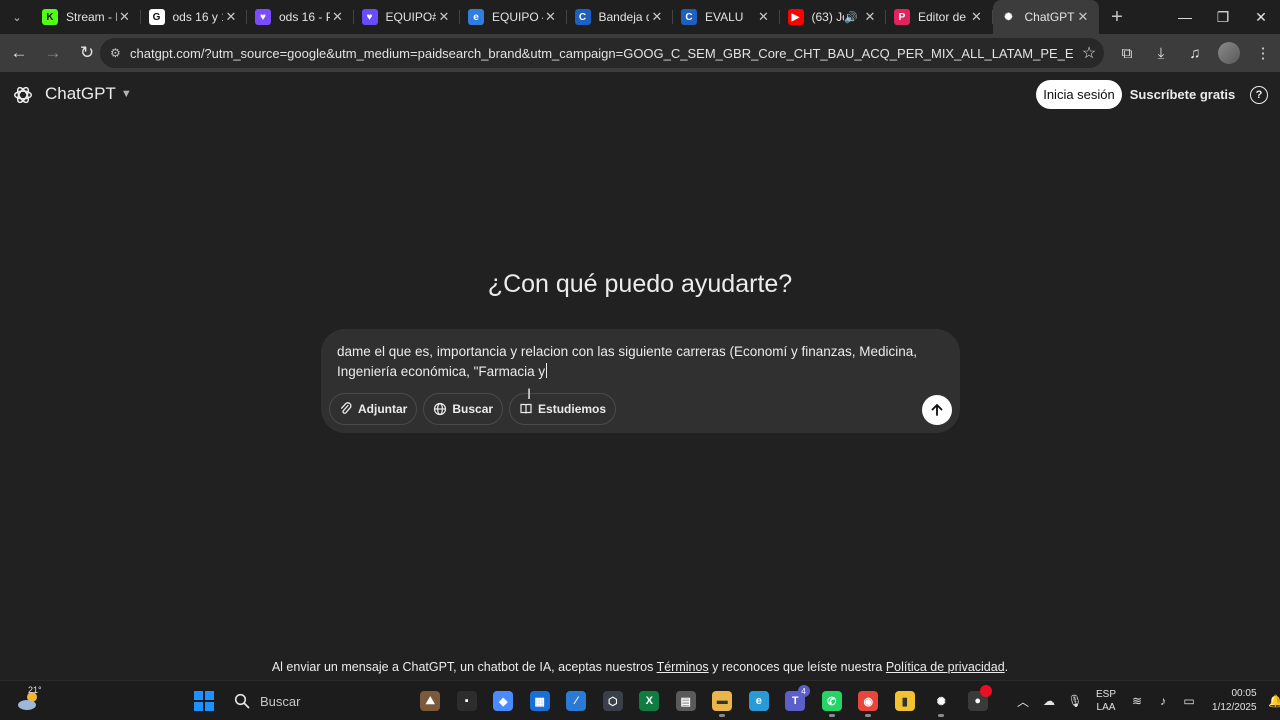 The height and width of the screenshot is (720, 1280). What do you see at coordinates (1106, 707) in the screenshot?
I see `lang-line-2: LAA` at bounding box center [1106, 707].